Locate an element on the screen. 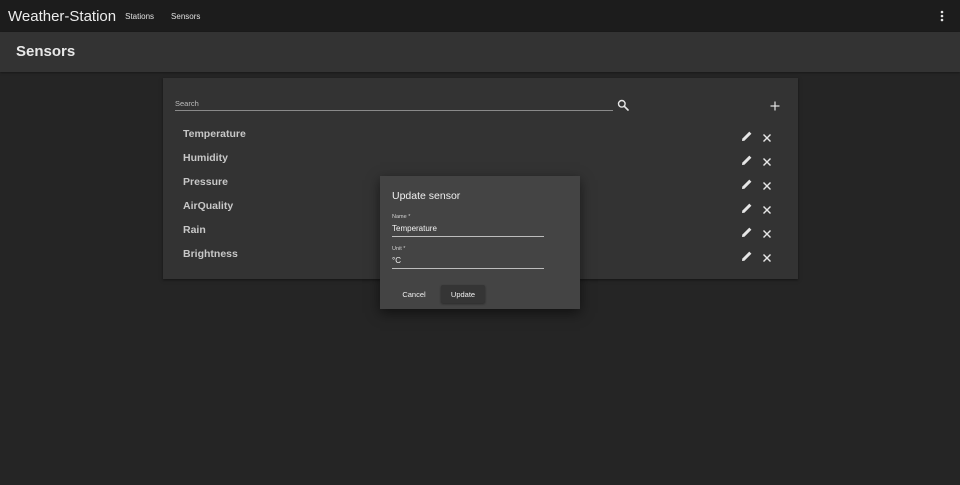 The image size is (960, 485). search-input is located at coordinates (394, 103).